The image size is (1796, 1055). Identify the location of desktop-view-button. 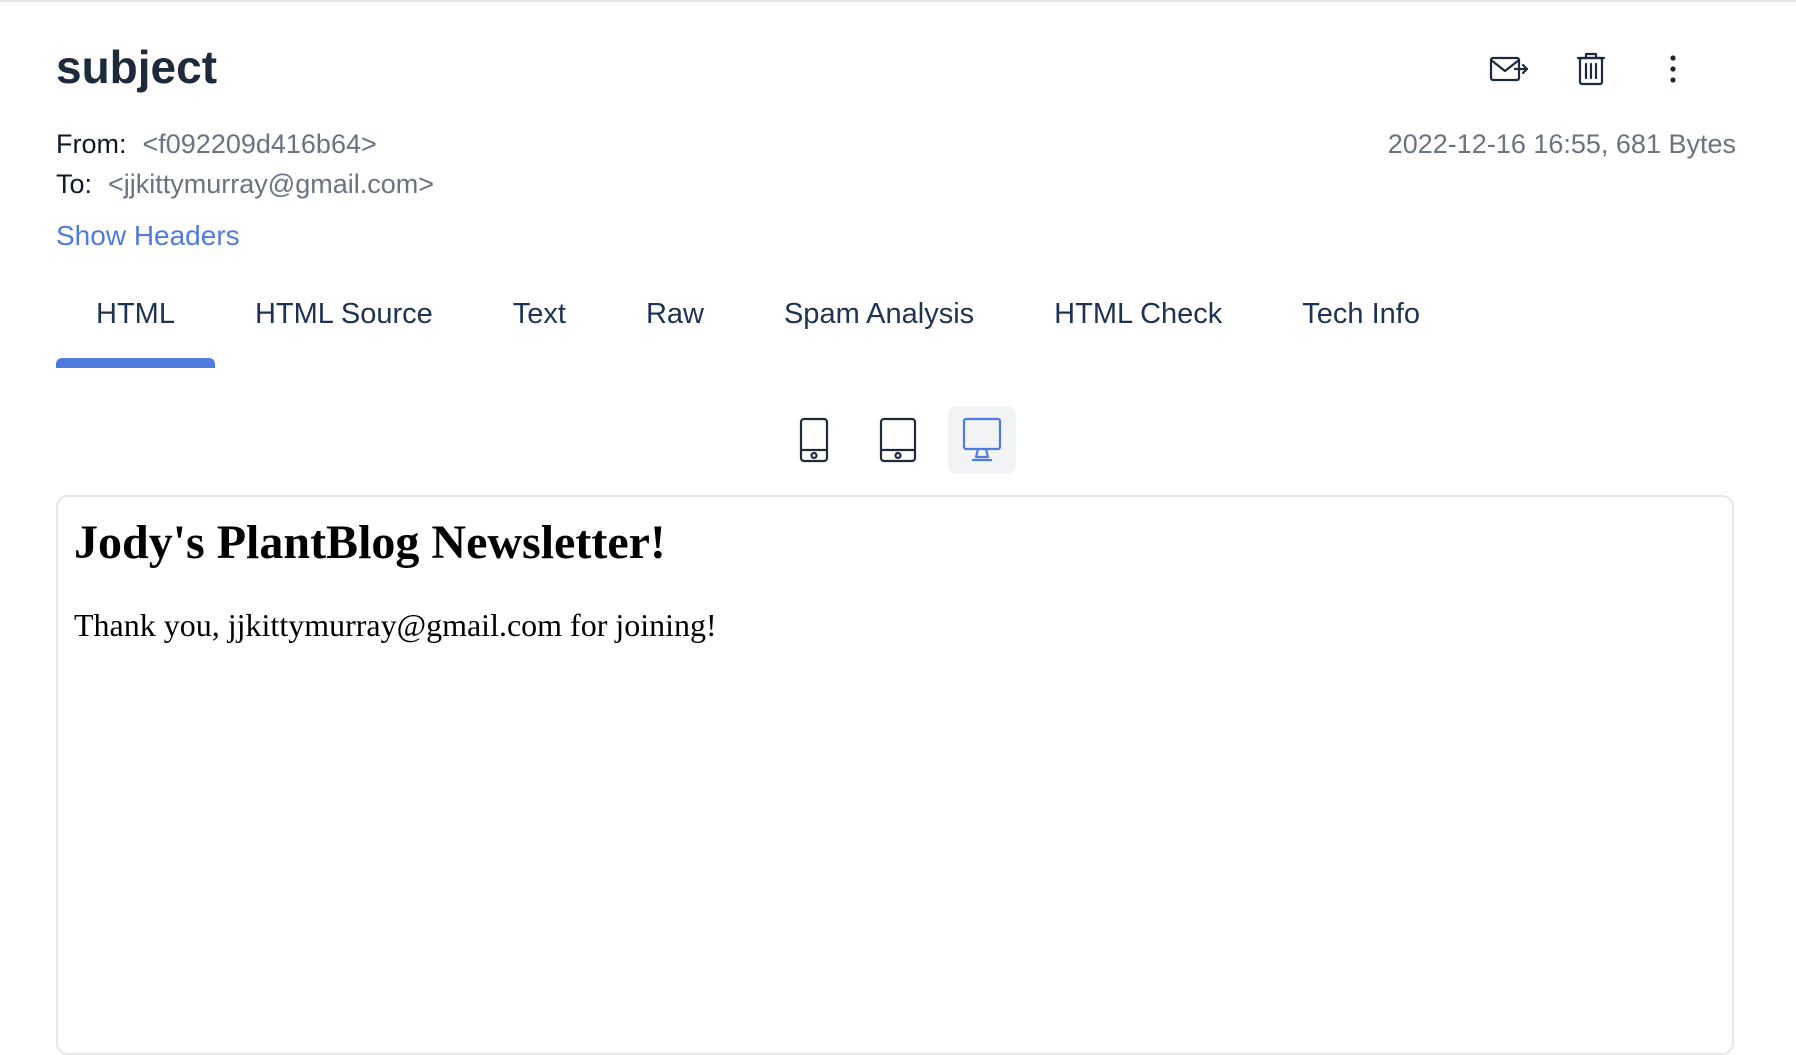
(982, 440).